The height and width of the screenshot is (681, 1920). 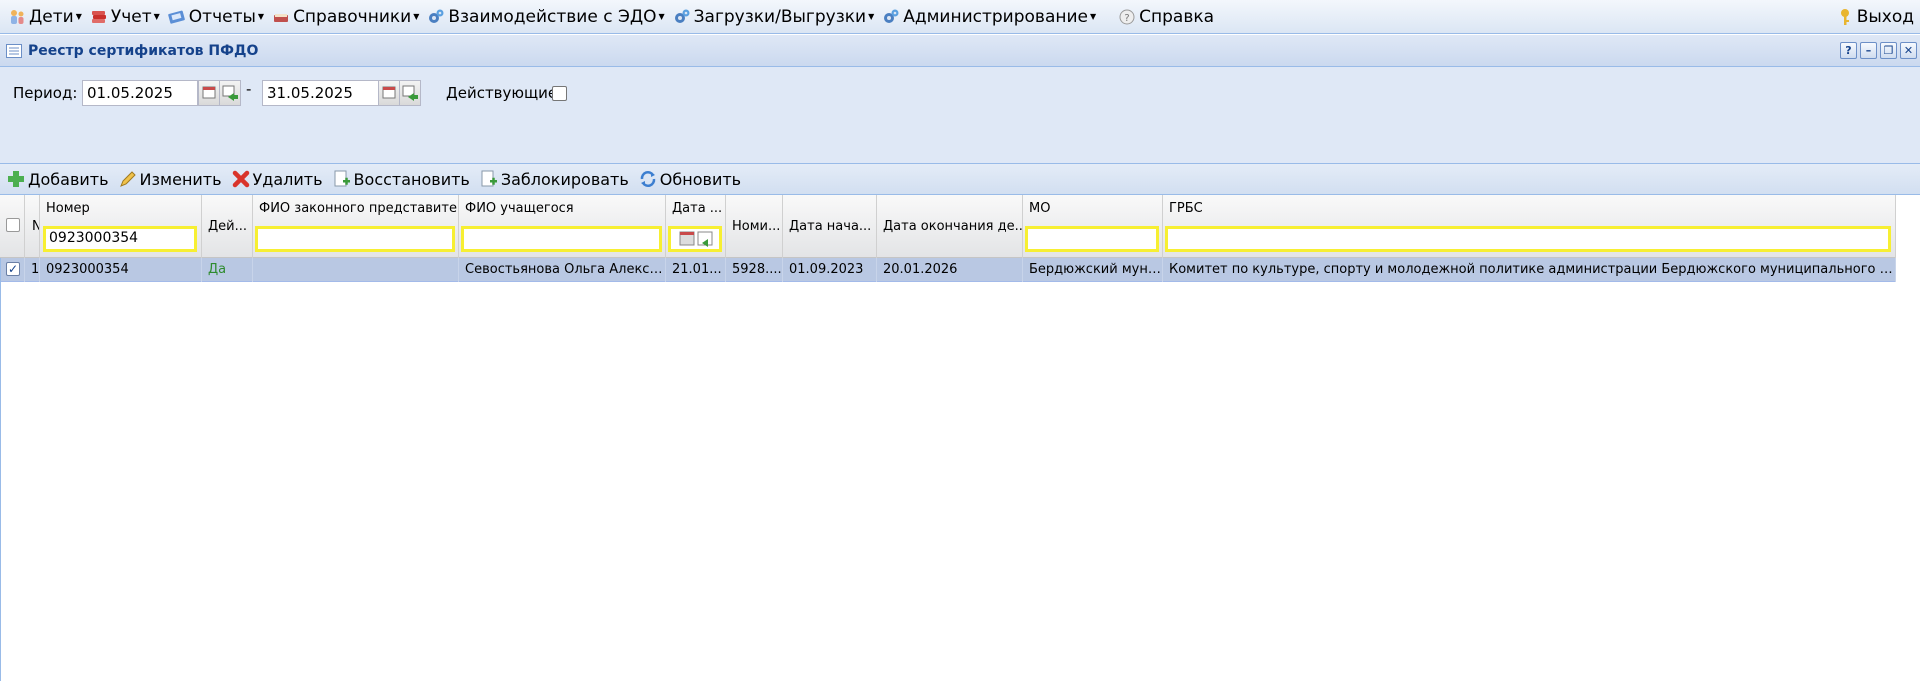 What do you see at coordinates (489, 178) in the screenshot?
I see `document-add-icon` at bounding box center [489, 178].